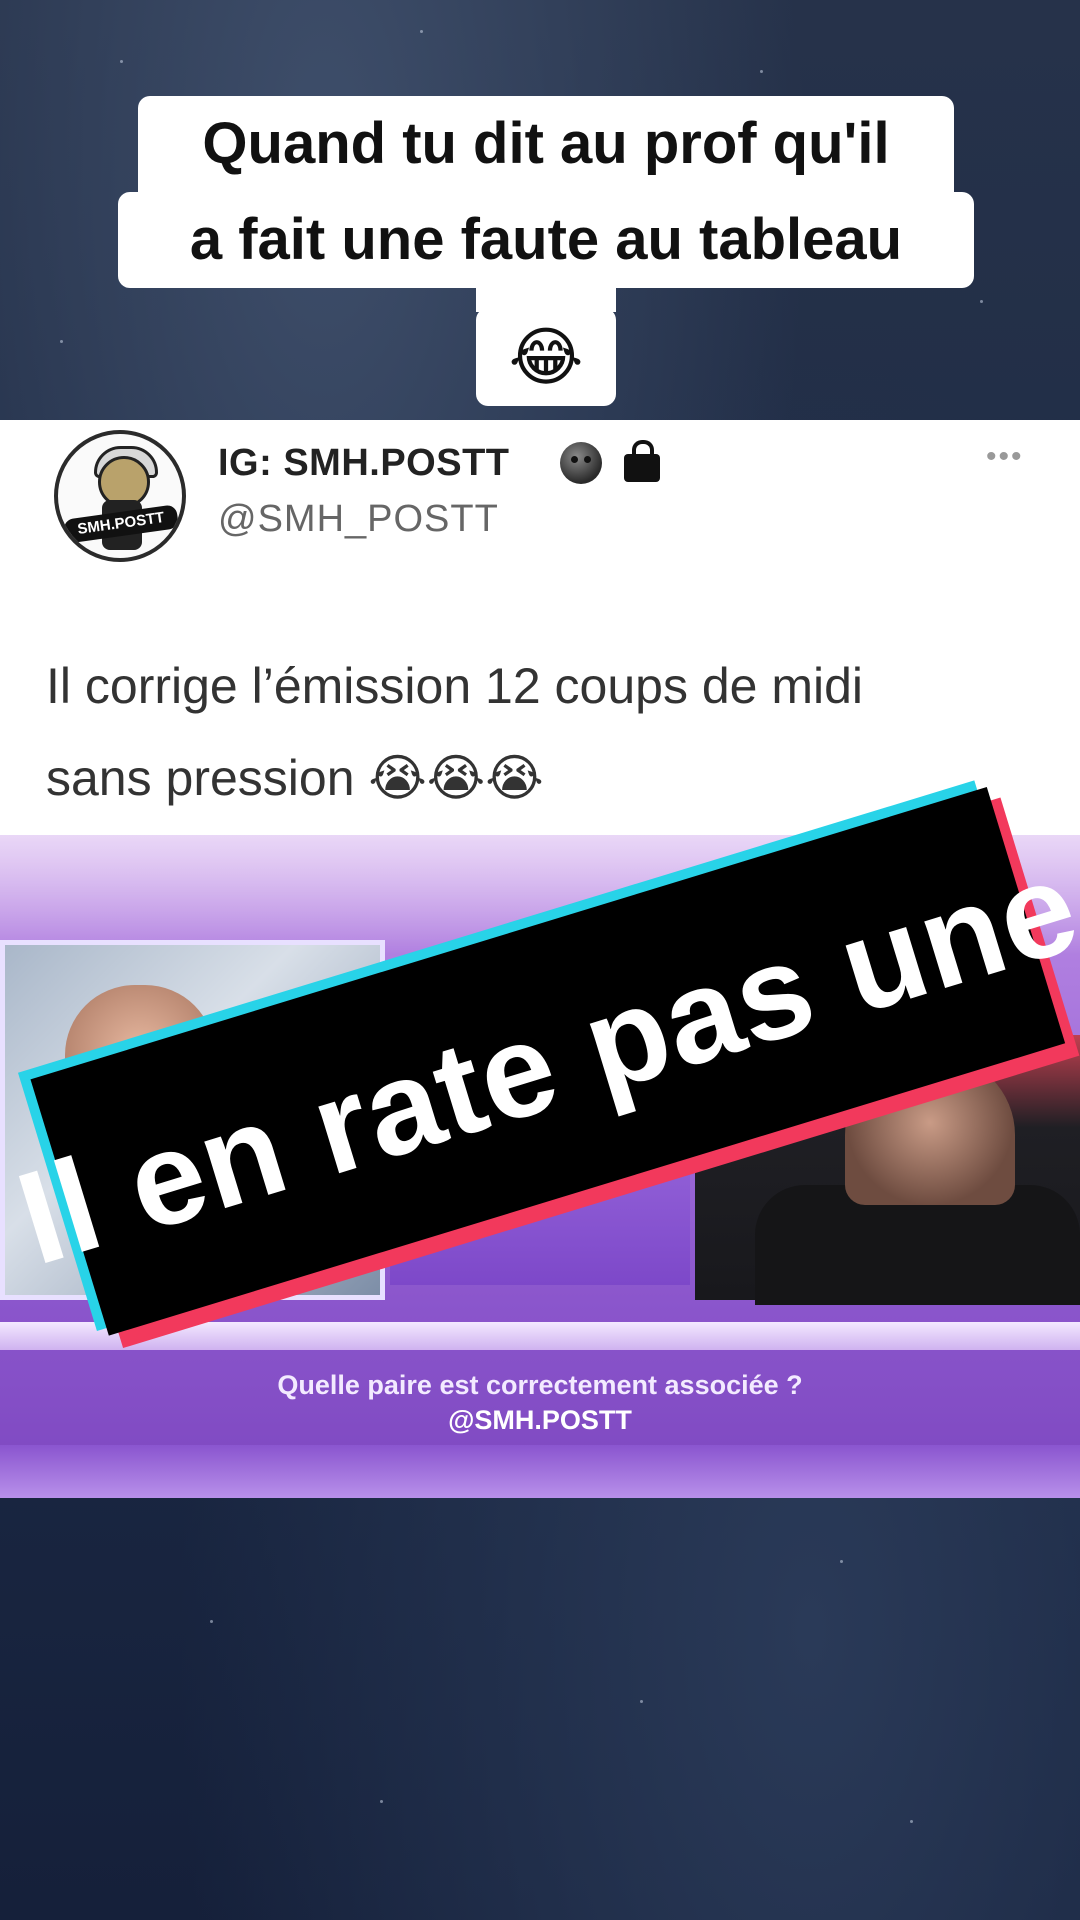  I want to click on more-options-icon: •••, so click(1005, 457).